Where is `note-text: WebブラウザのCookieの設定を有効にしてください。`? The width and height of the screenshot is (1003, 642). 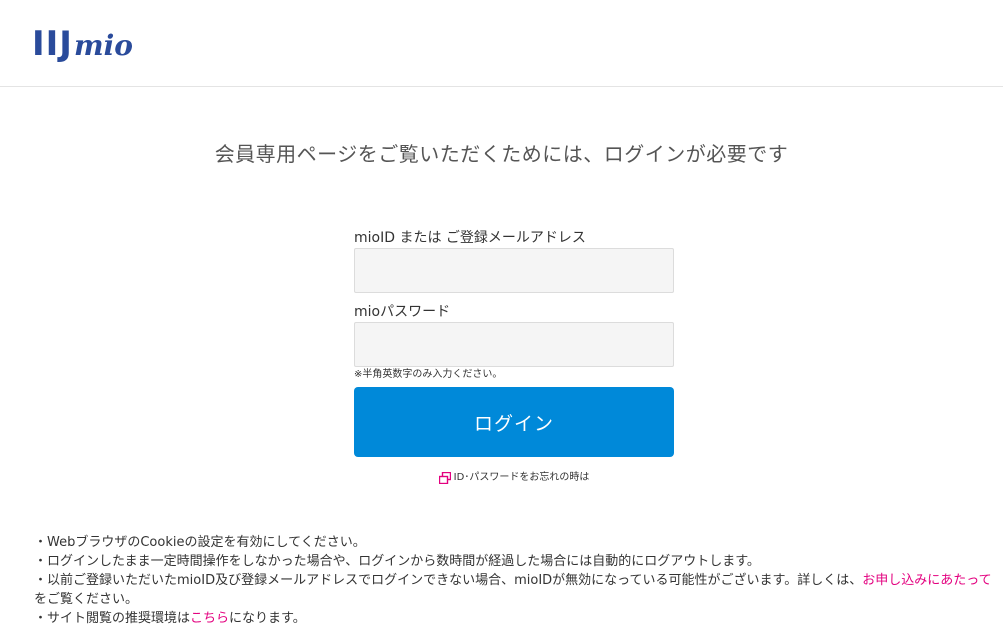
note-text: WebブラウザのCookieの設定を有効にしてください。 is located at coordinates (206, 542).